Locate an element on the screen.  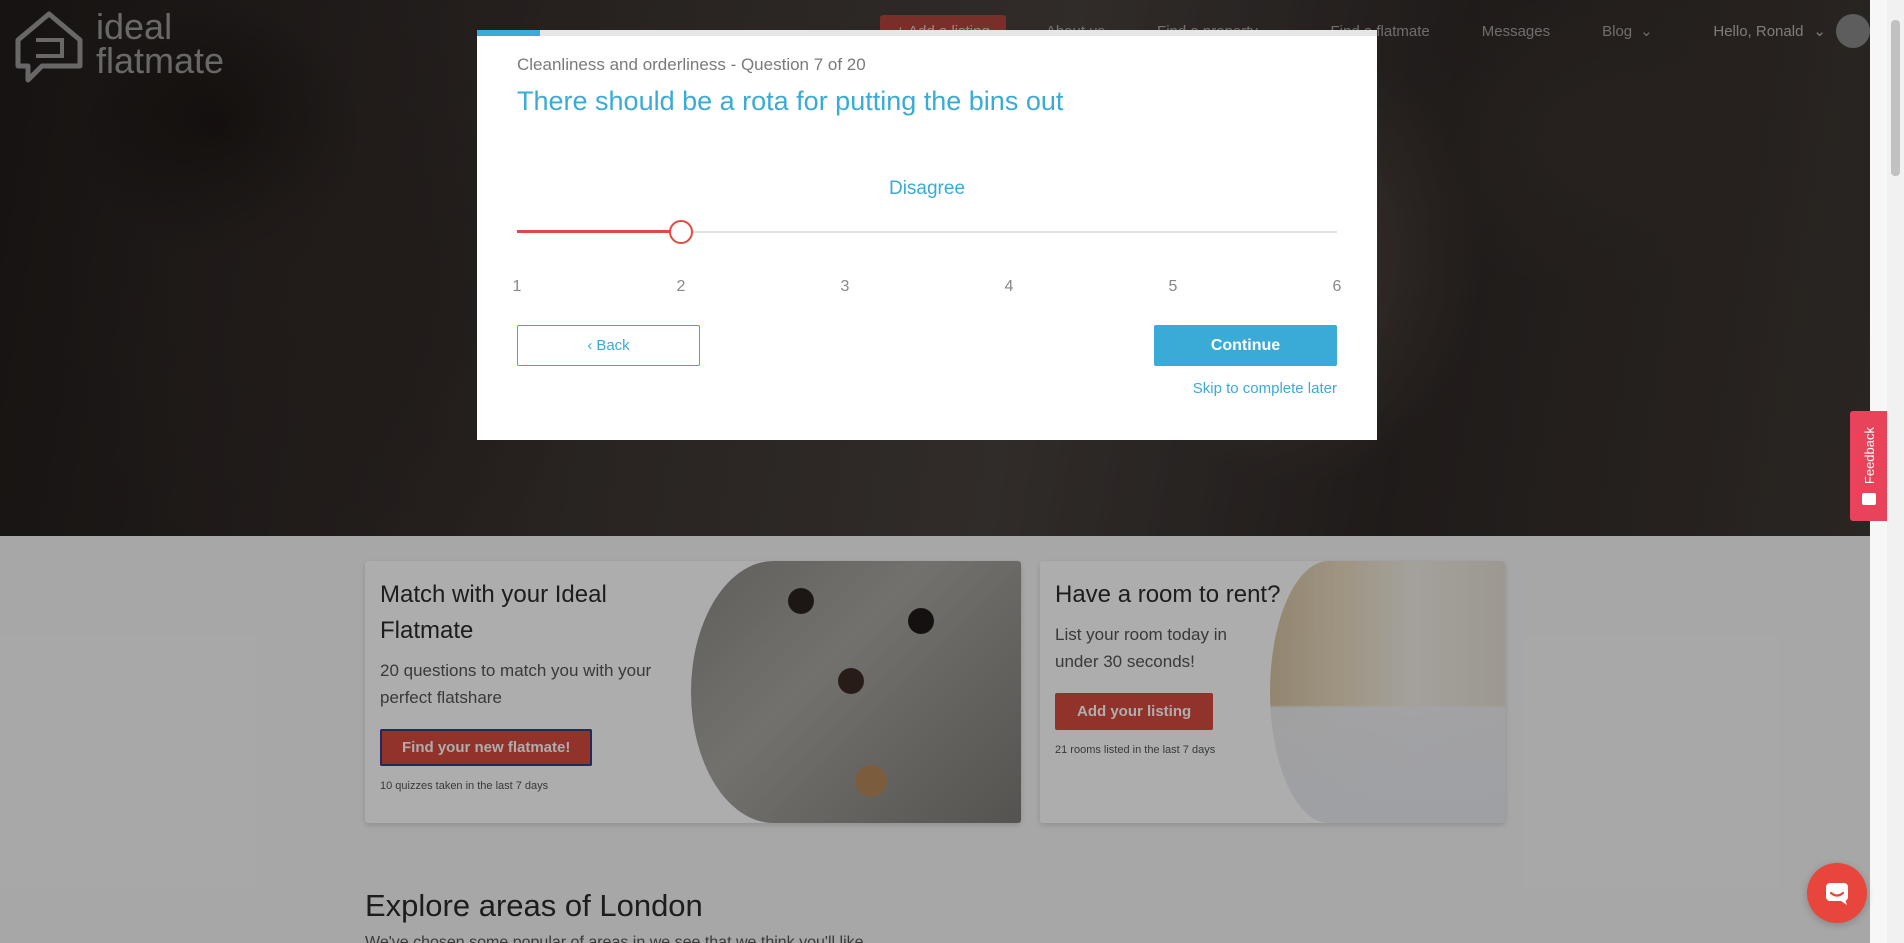
slider-tick-label: 2 is located at coordinates (681, 286).